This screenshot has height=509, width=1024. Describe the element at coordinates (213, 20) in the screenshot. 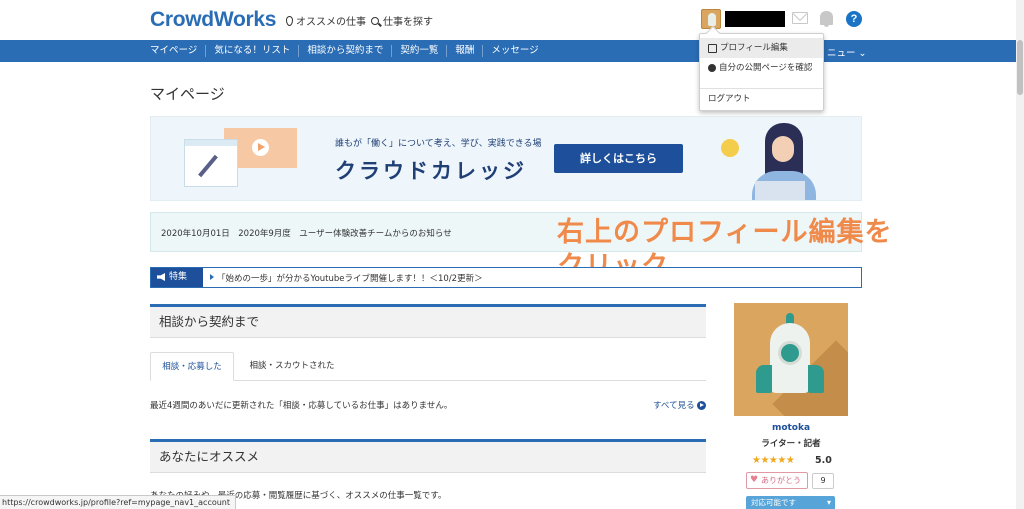

I see `crowdworks-logo: CrowdWorks` at that location.